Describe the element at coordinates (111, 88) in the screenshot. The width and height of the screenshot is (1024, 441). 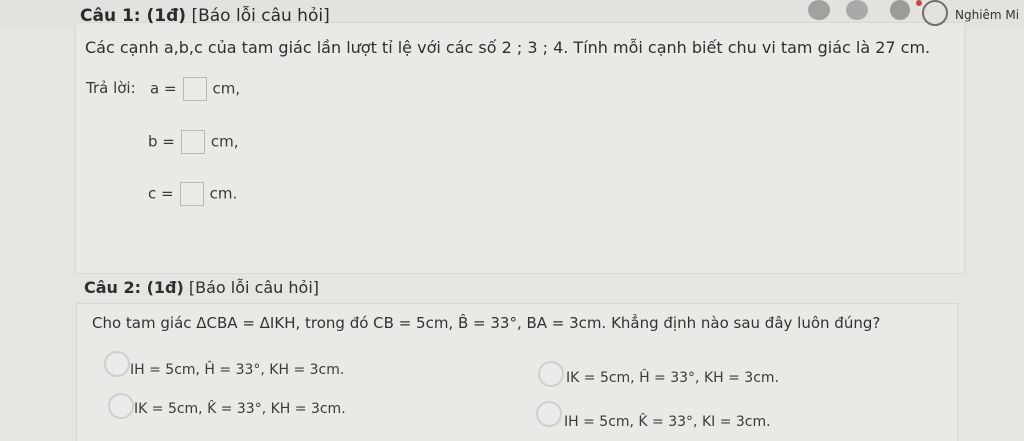
I see `answer-label: Trả lời:` at that location.